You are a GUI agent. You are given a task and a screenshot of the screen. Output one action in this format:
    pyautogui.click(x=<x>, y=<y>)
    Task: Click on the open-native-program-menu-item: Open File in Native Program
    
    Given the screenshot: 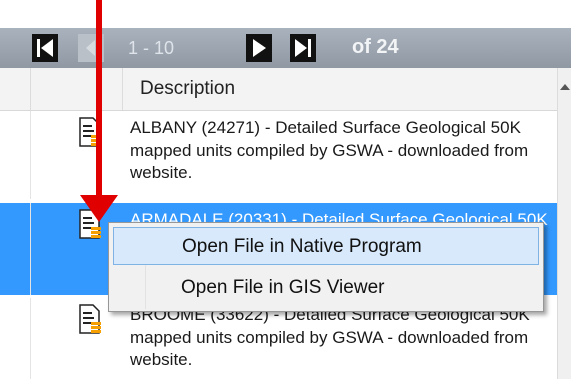 What is the action you would take?
    pyautogui.click(x=326, y=246)
    